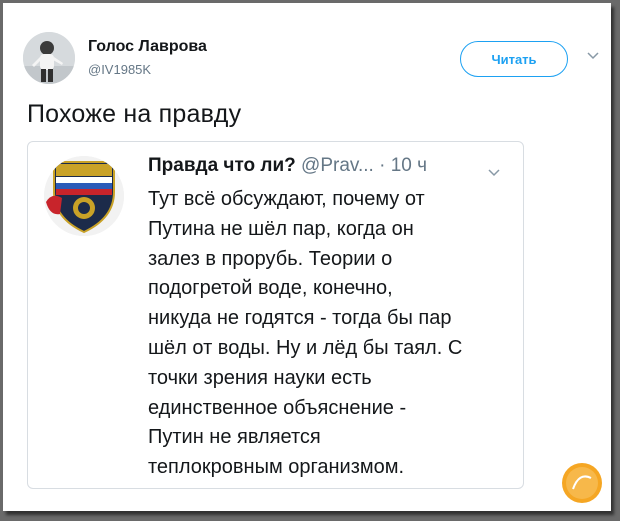 The width and height of the screenshot is (620, 521). I want to click on quoted-timestamp: 10 ч, so click(409, 165).